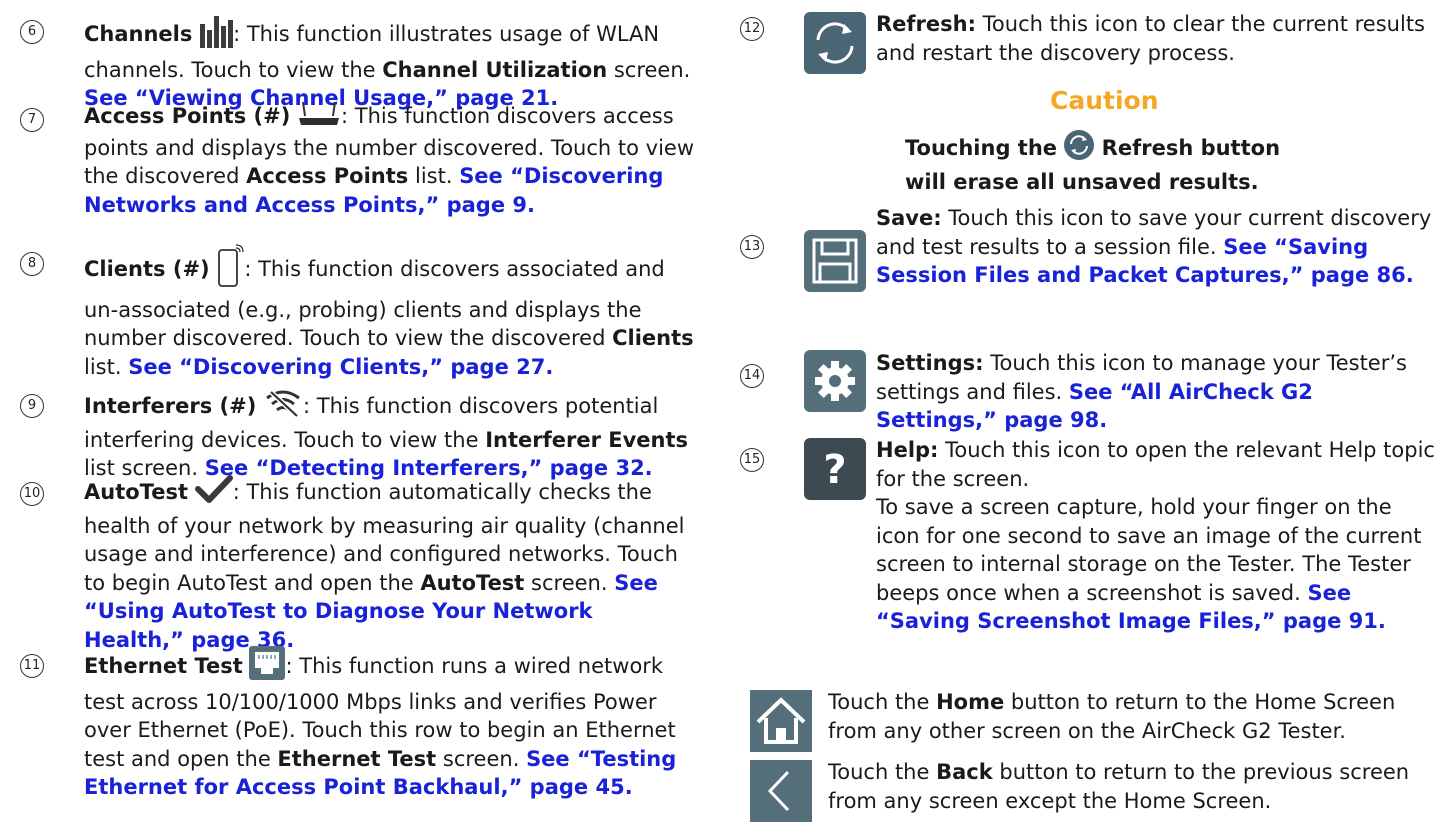  Describe the element at coordinates (752, 29) in the screenshot. I see `callout-number: 12` at that location.